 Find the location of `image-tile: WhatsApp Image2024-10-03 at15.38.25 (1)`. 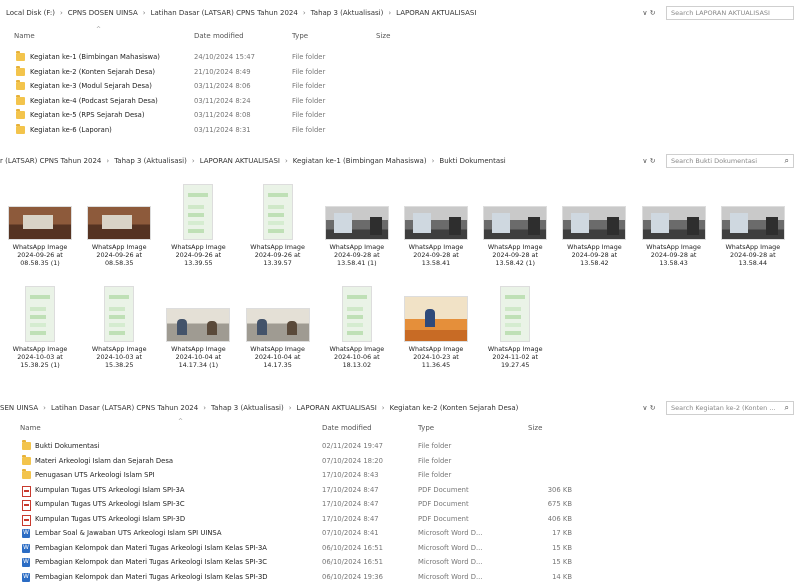

image-tile: WhatsApp Image2024-10-03 at15.38.25 (1) is located at coordinates (40, 327).